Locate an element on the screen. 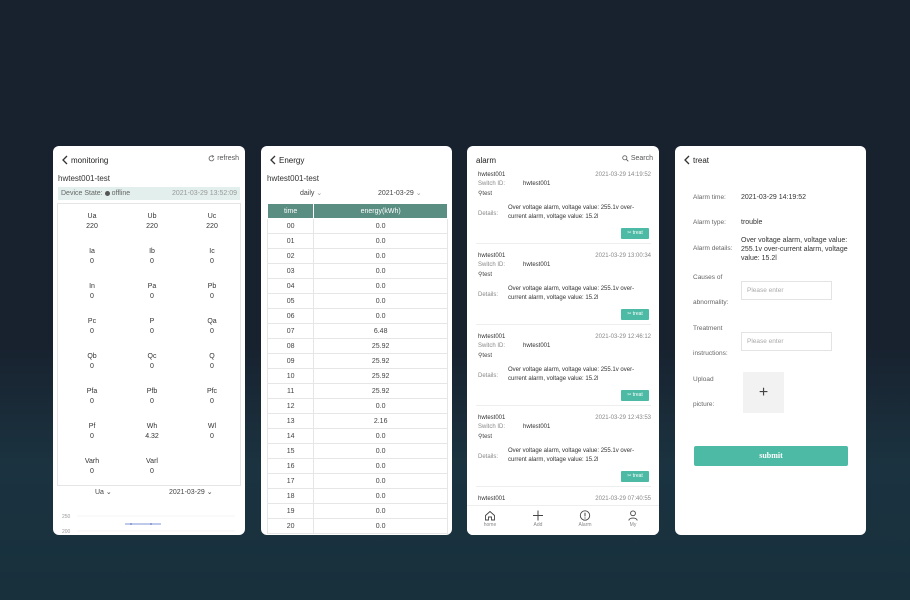 The height and width of the screenshot is (600, 910). table-row: 13 2.16 is located at coordinates (357, 421).